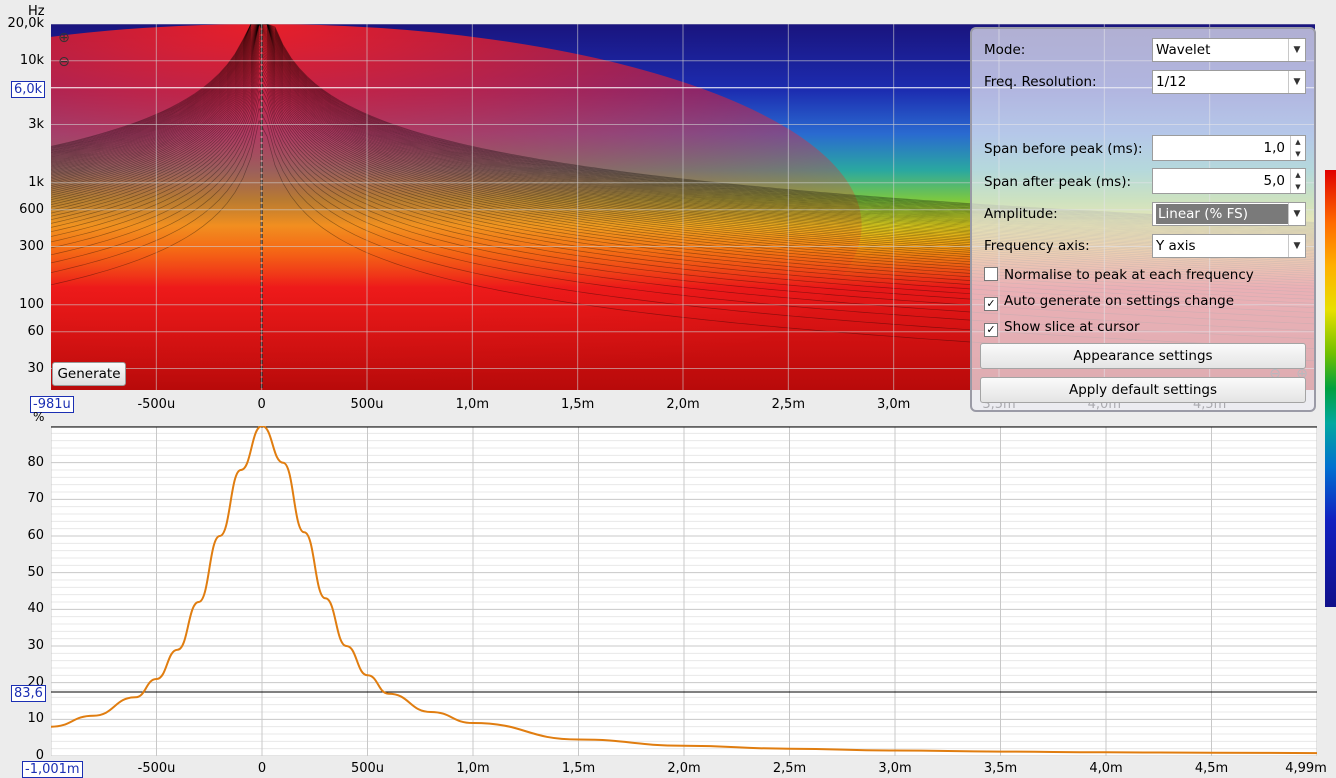 This screenshot has width=1336, height=778. I want to click on x-cursor-readout-bottom: -1,001m, so click(52, 769).